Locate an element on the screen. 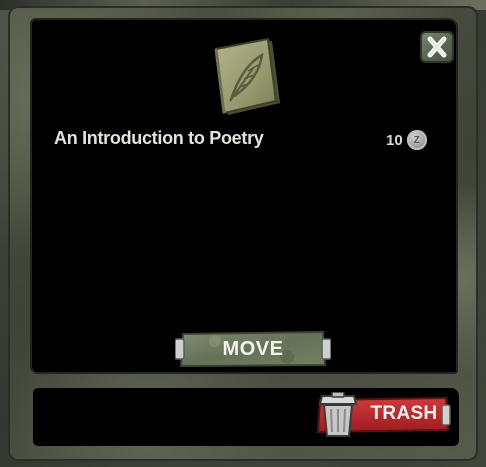 Image resolution: width=486 pixels, height=467 pixels. move-button-label: MOVE is located at coordinates (253, 349).